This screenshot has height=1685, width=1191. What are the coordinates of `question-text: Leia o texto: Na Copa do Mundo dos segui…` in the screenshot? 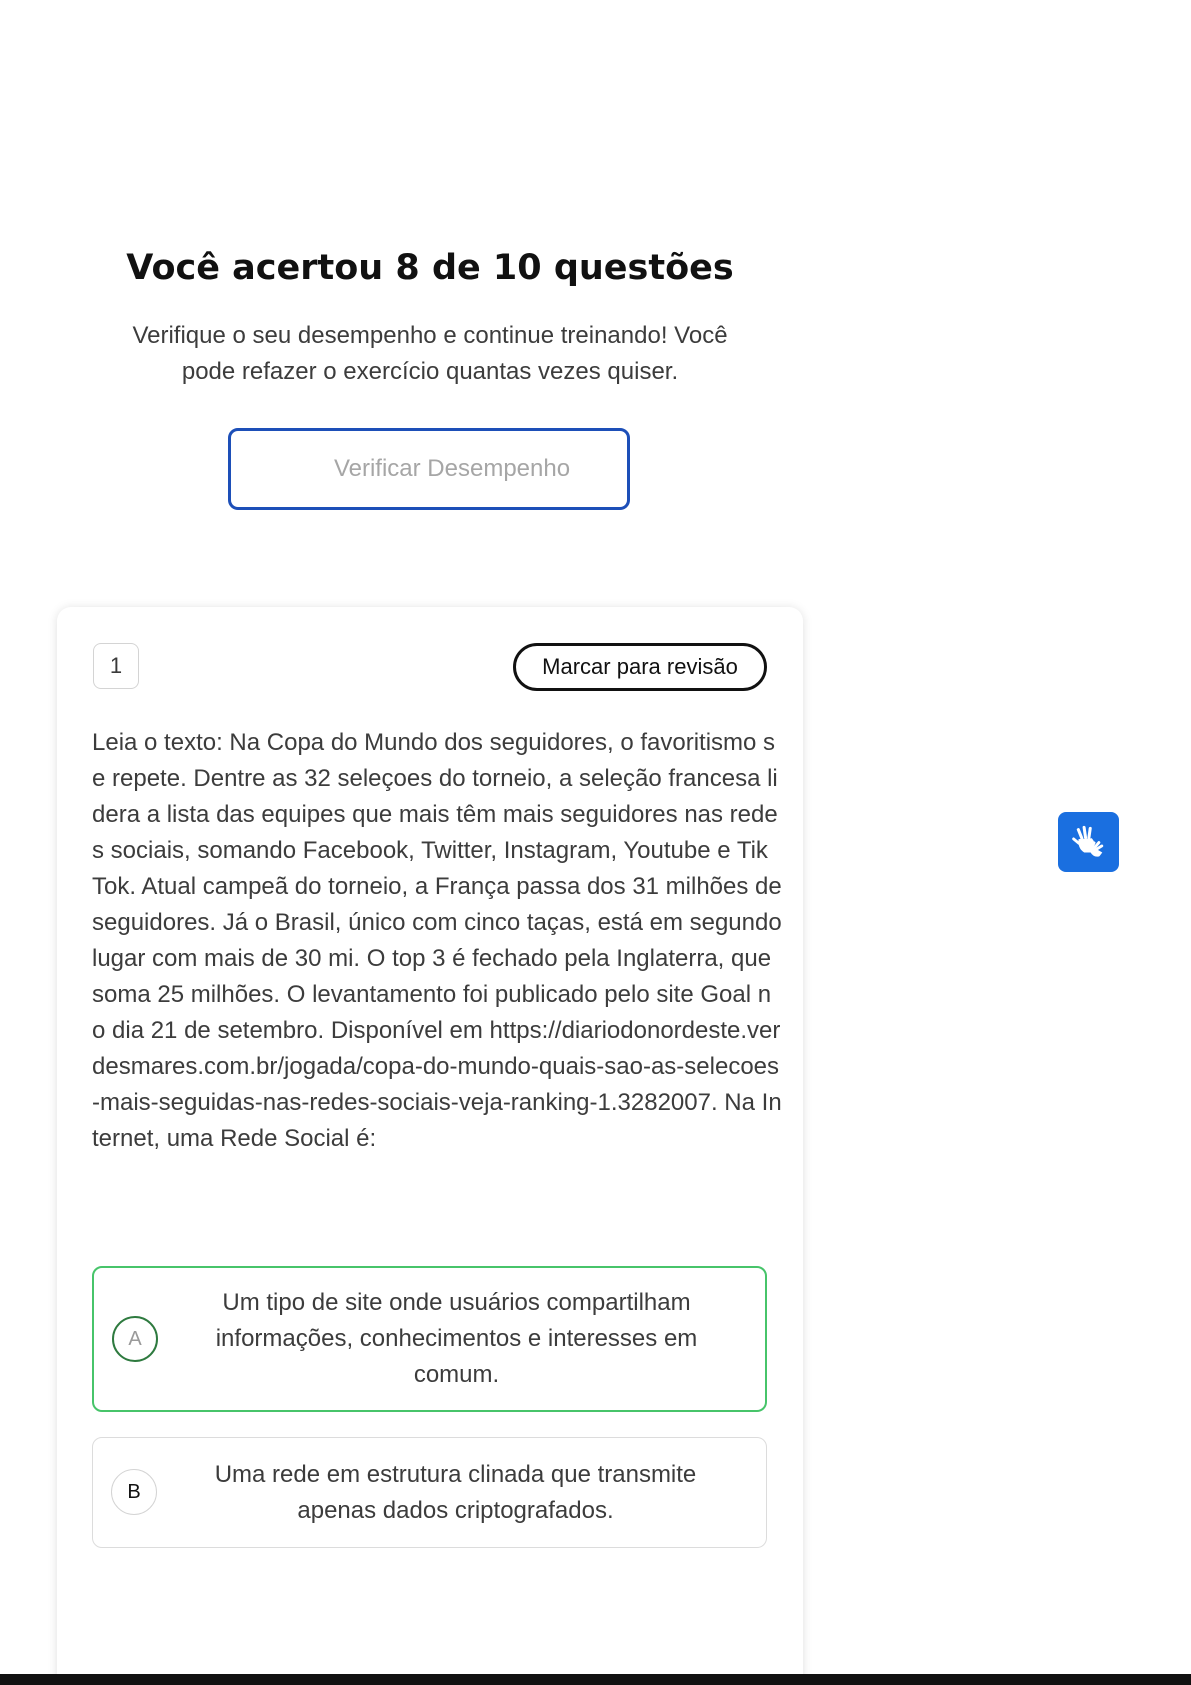 It's located at (437, 940).